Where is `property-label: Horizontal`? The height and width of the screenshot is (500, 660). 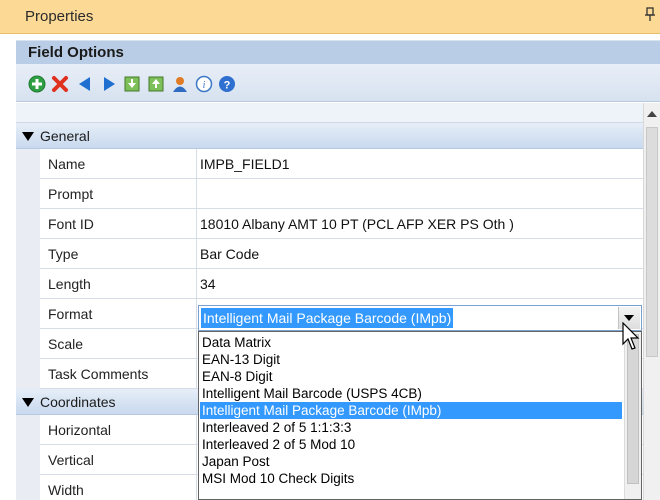 property-label: Horizontal is located at coordinates (118, 429).